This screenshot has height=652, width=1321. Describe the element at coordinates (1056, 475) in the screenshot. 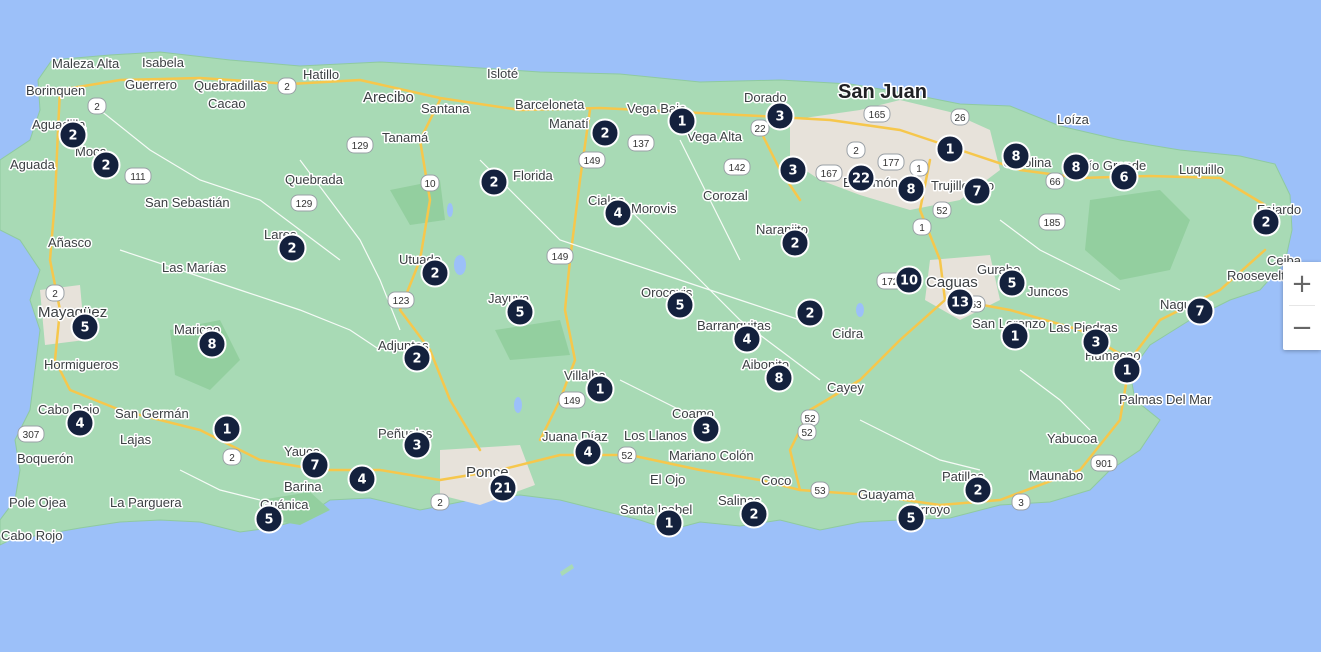

I see `place-label: Maunabo` at that location.